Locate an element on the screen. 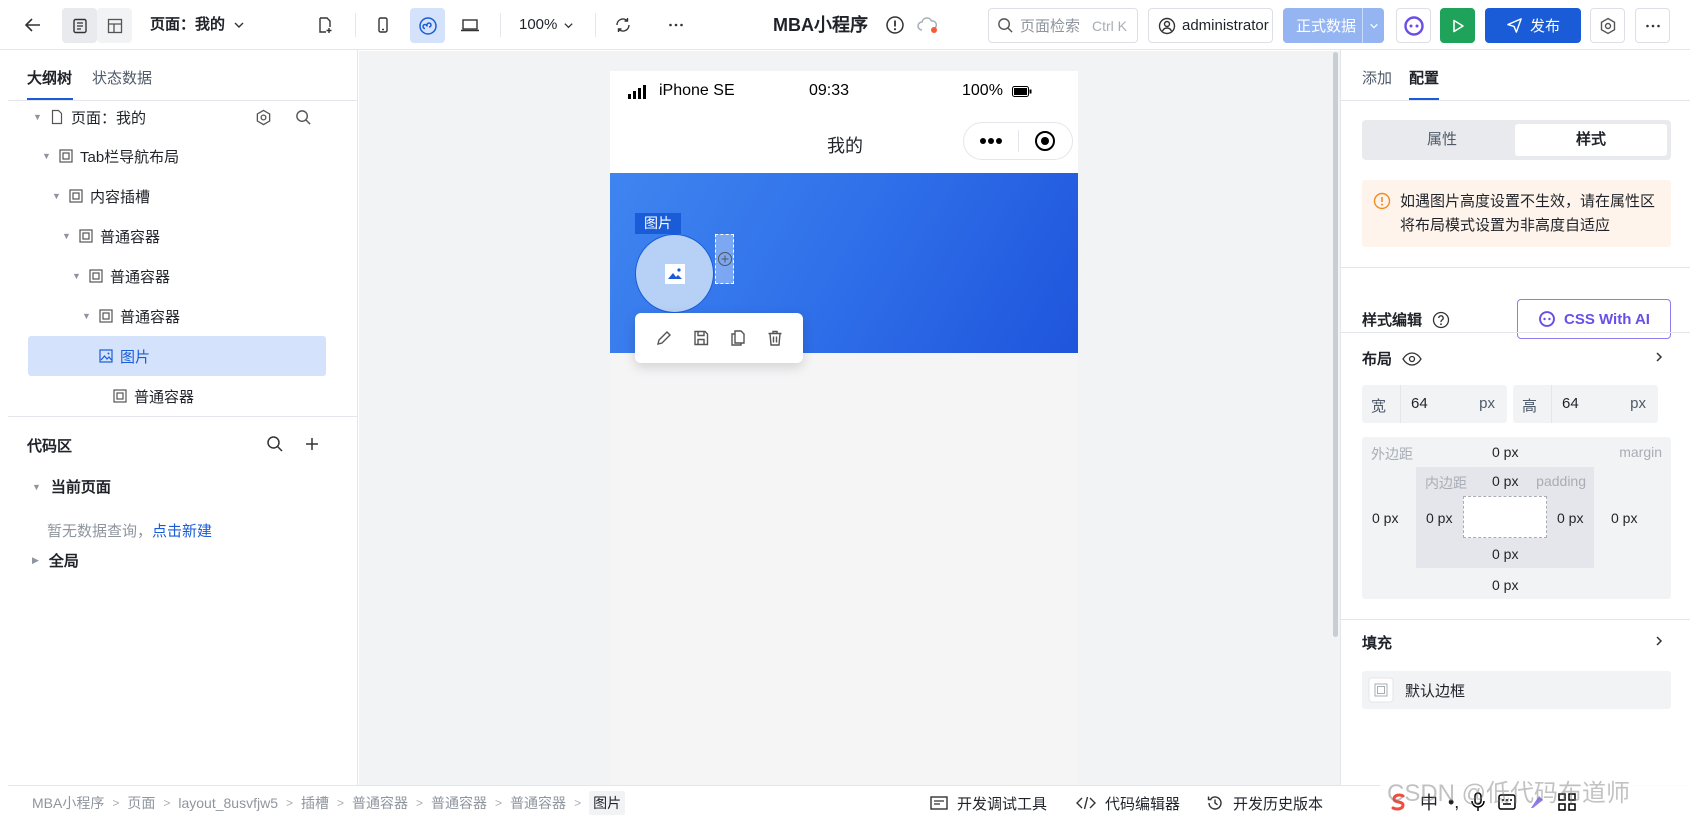 The image size is (1690, 819). miniprogram-capsule is located at coordinates (1018, 141).